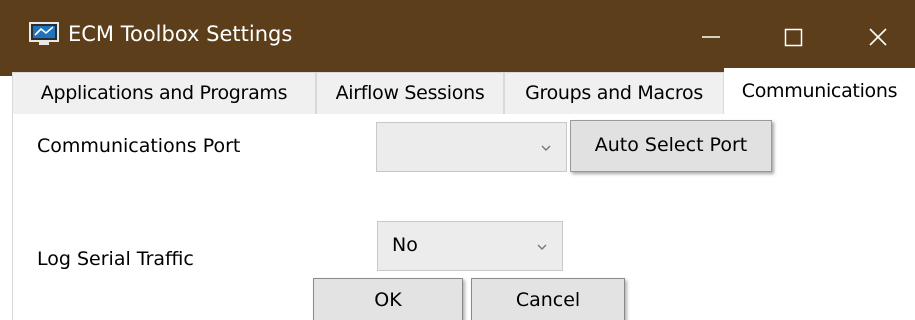 Image resolution: width=915 pixels, height=320 pixels. Describe the element at coordinates (164, 93) in the screenshot. I see `tab-applications-and-programs: Applications and Programs` at that location.